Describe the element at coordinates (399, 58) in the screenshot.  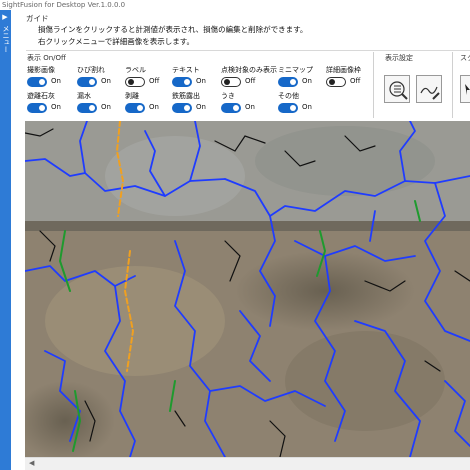
I see `display-settings-label: 表示設定` at that location.